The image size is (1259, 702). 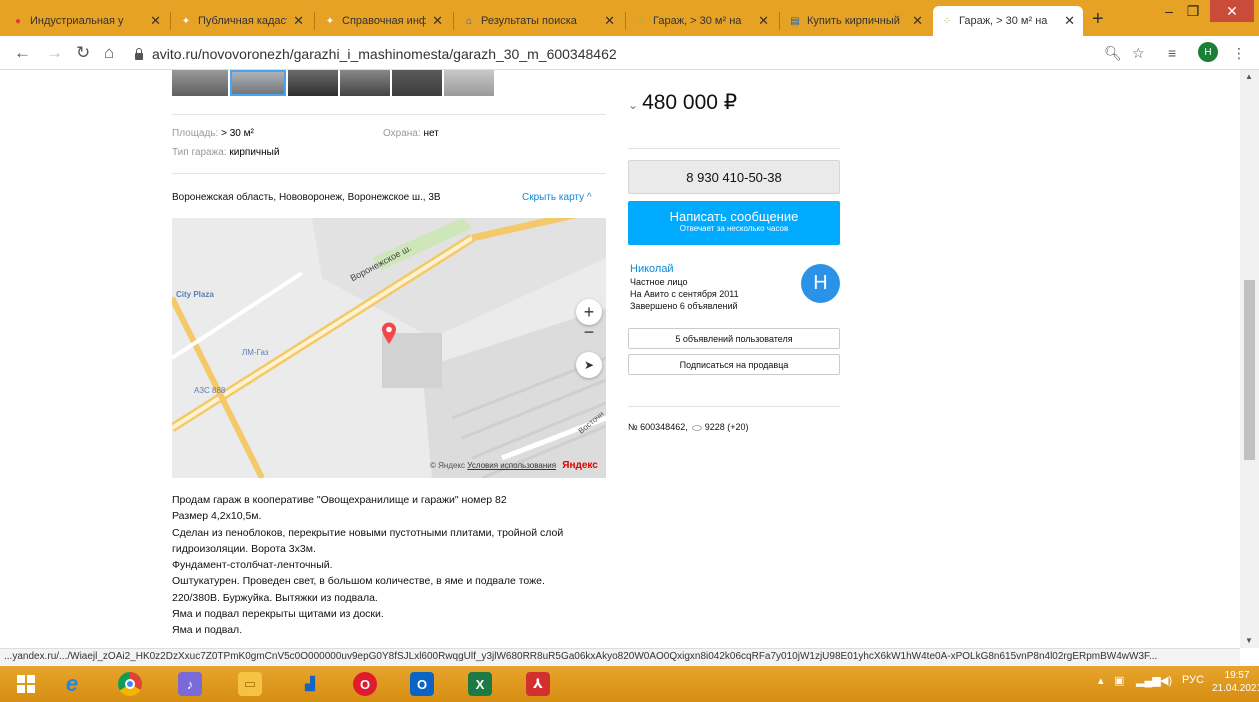 I want to click on seller-avatar: Н, so click(x=820, y=283).